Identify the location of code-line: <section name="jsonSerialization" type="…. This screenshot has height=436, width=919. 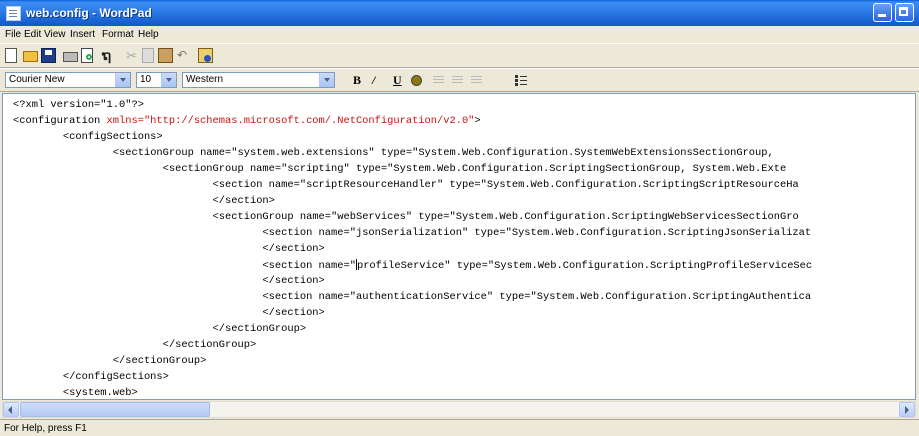
(412, 233).